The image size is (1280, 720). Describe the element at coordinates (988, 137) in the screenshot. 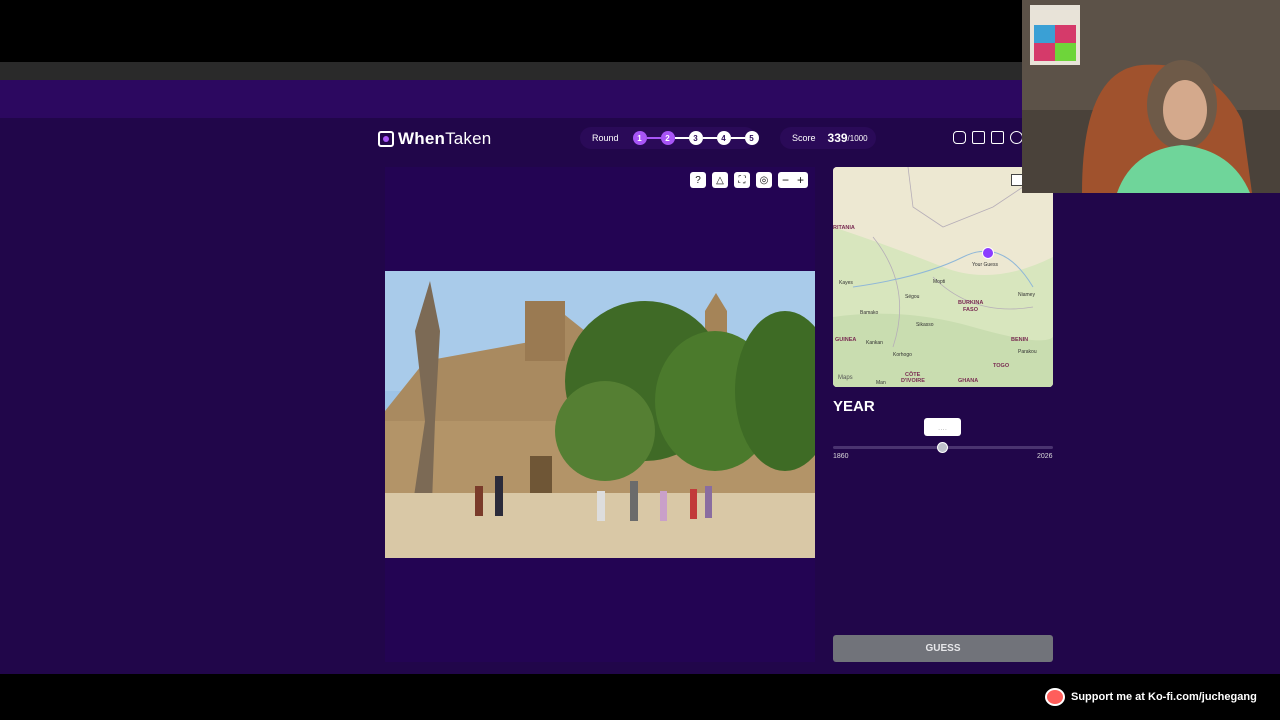

I see `header-toolbar` at that location.